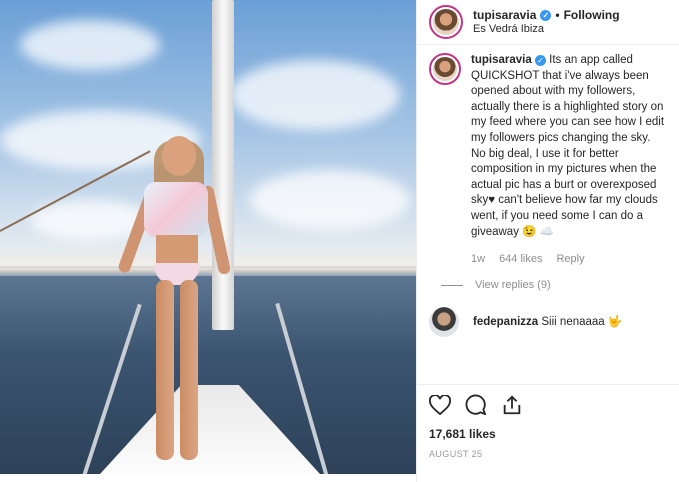  Describe the element at coordinates (501, 60) in the screenshot. I see `comment-username: tupisaravia` at that location.